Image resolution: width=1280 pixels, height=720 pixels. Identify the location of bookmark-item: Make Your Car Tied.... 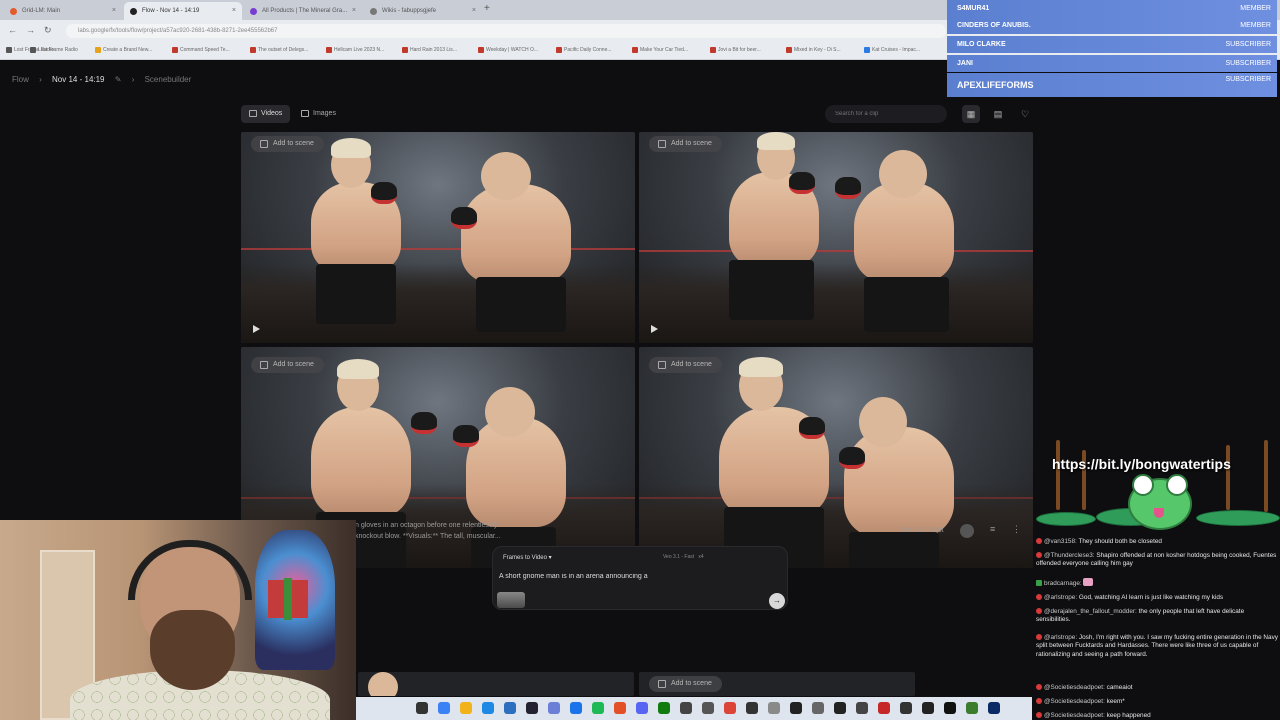
(660, 50).